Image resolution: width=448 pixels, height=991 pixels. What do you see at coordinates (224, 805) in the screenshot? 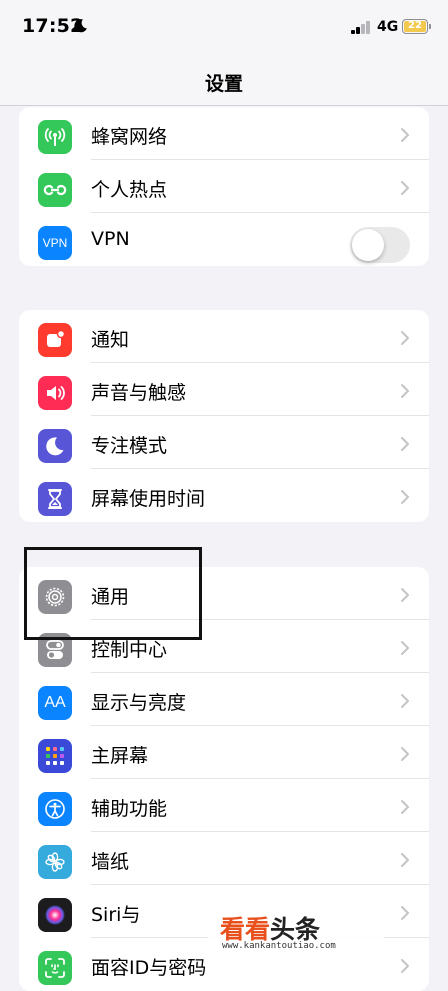
I see `settings-row: 辅助功能` at bounding box center [224, 805].